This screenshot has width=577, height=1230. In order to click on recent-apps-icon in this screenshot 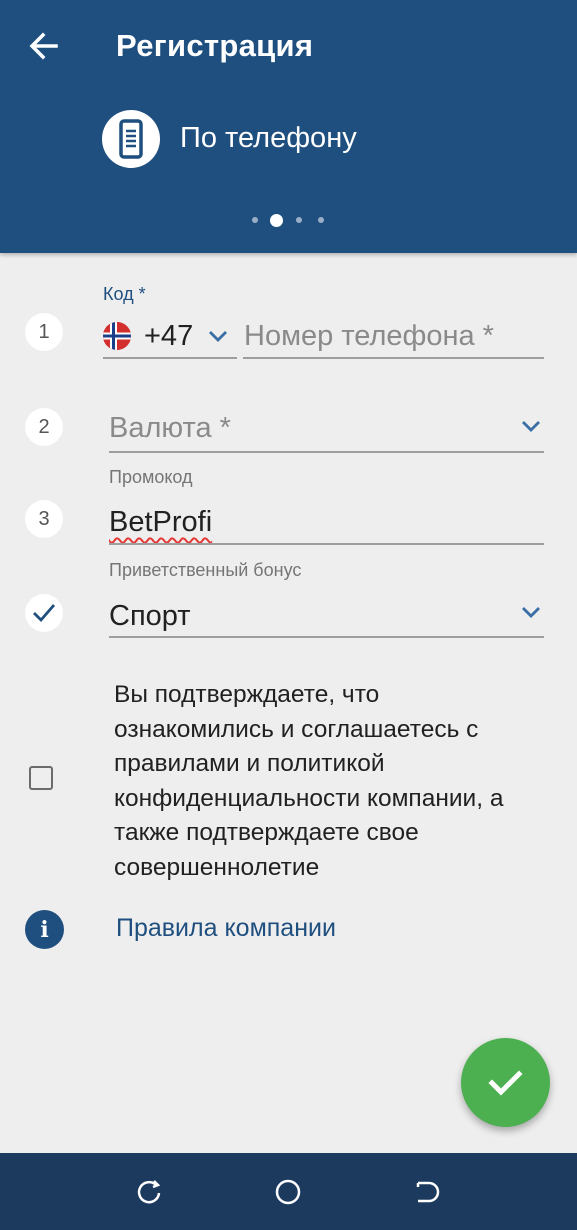, I will do `click(149, 1192)`.